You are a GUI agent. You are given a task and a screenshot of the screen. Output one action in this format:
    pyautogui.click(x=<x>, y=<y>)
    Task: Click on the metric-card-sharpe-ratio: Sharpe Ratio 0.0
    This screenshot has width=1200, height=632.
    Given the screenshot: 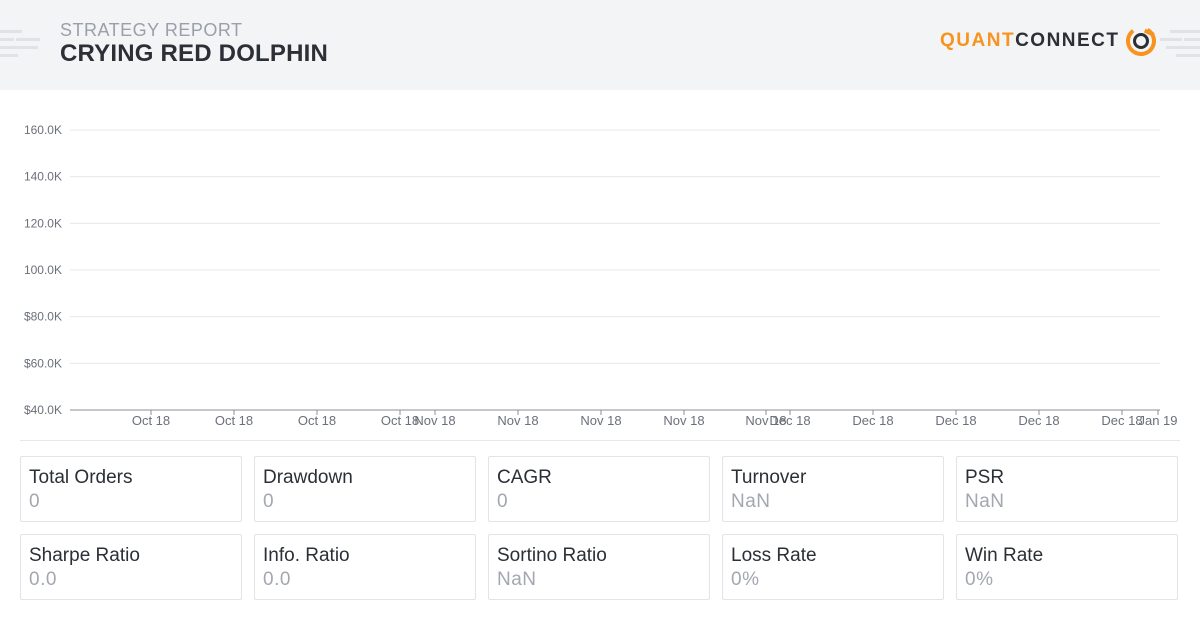 What is the action you would take?
    pyautogui.click(x=131, y=567)
    